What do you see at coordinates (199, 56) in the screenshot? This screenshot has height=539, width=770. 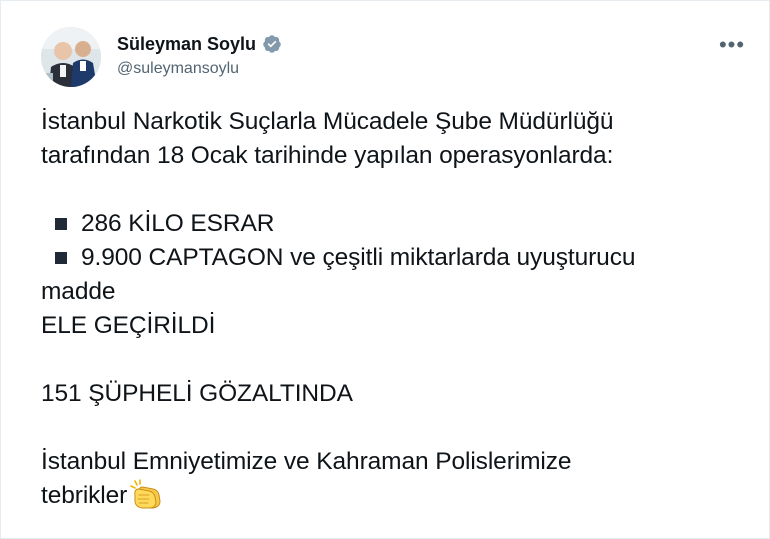 I see `author-block: Süleyman Soylu @suleymansoylu` at bounding box center [199, 56].